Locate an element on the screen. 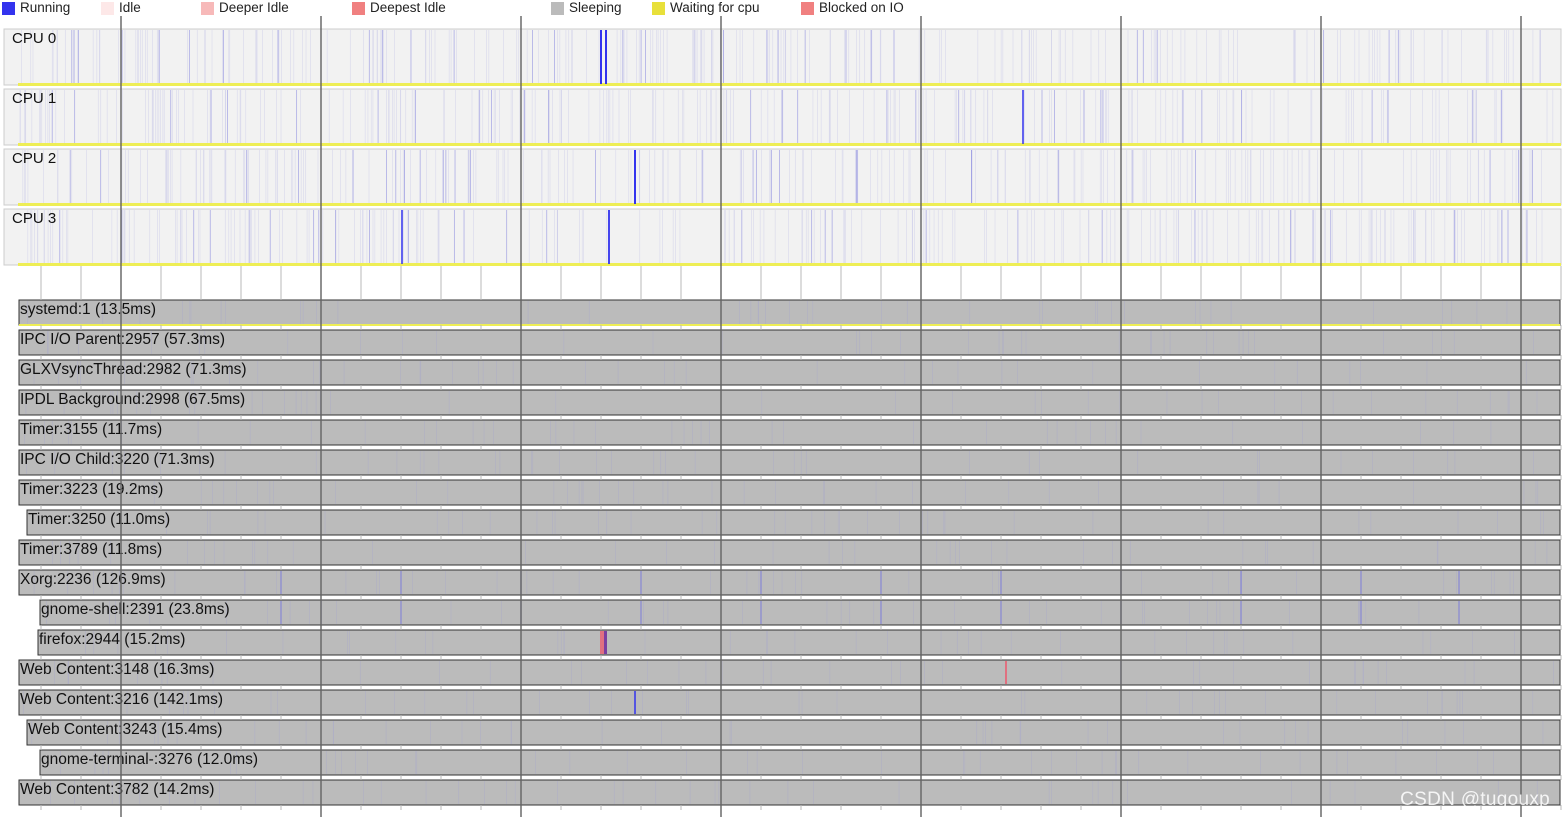 The image size is (1566, 817). thread-label: systemd:1 (13.5ms) is located at coordinates (88, 309).